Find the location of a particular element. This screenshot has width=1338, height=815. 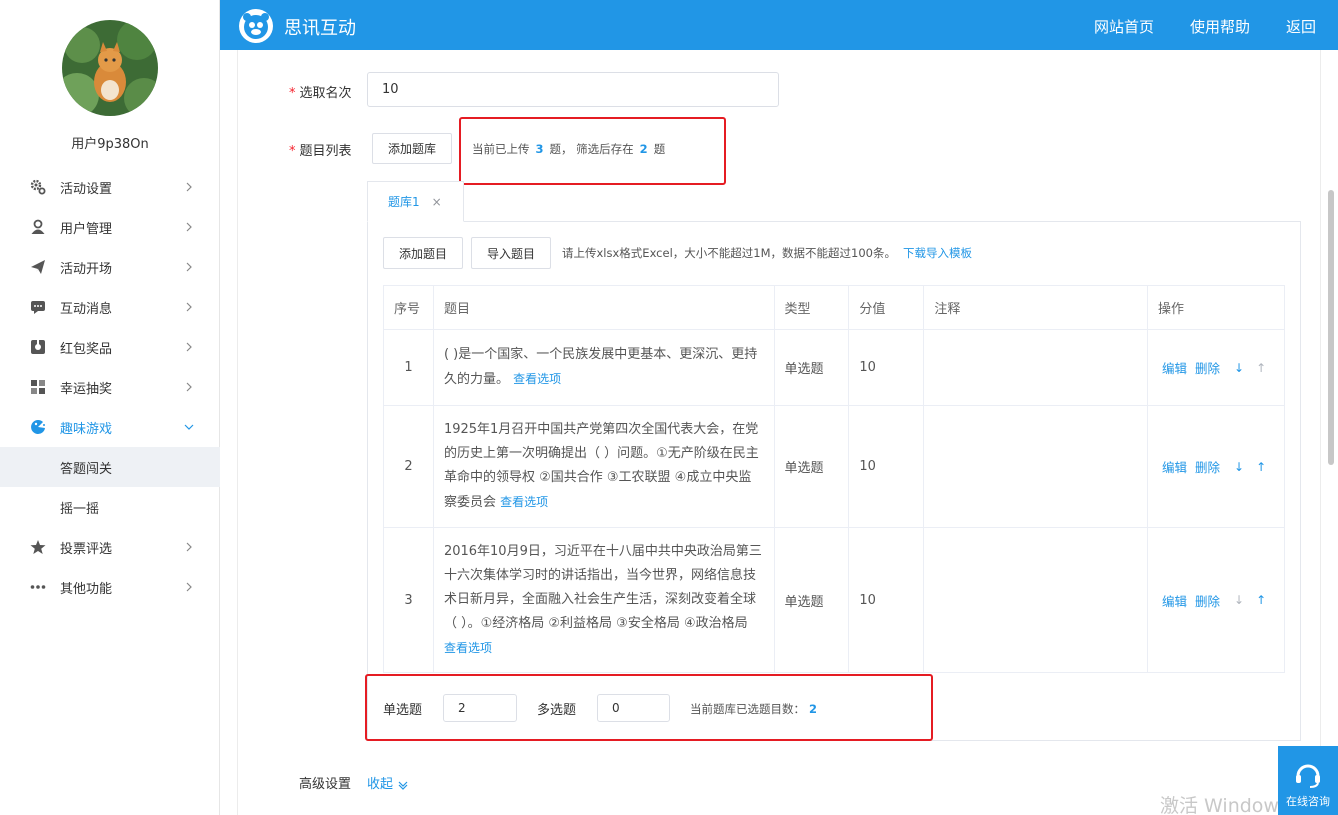

col-score: 分值 is located at coordinates (886, 307).